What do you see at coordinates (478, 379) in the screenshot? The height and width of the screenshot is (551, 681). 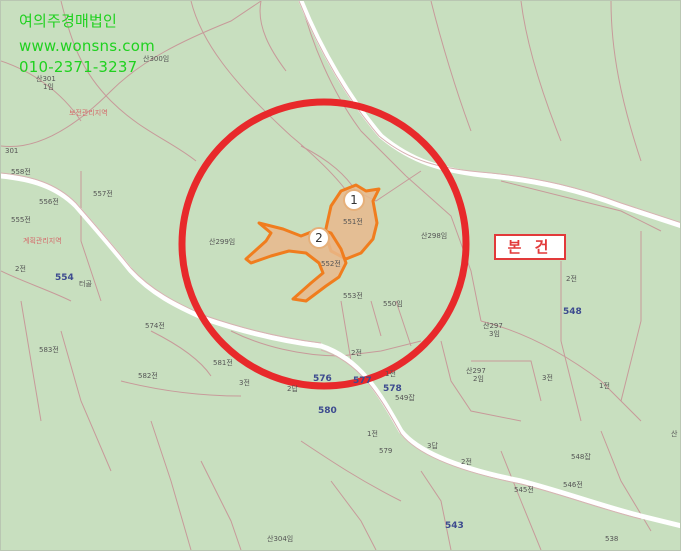 I see `parcel-label-s297b-sub: 2임` at bounding box center [478, 379].